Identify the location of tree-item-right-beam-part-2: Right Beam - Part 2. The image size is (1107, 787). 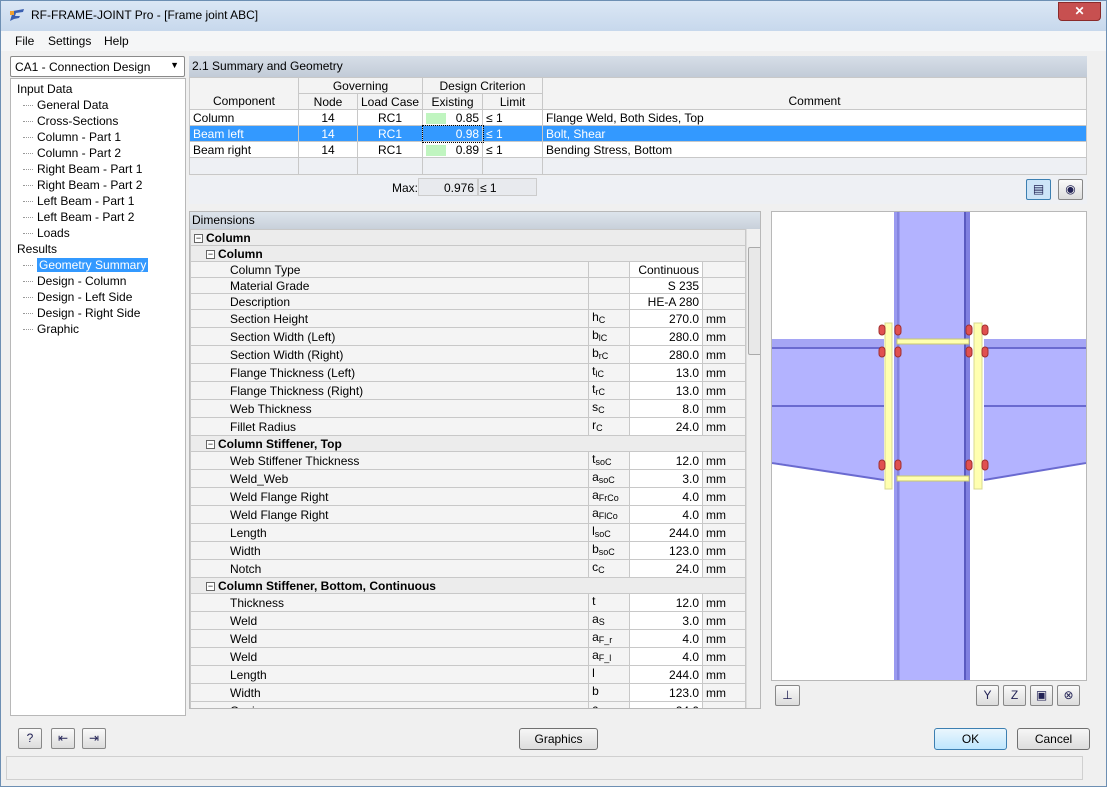
(76, 185).